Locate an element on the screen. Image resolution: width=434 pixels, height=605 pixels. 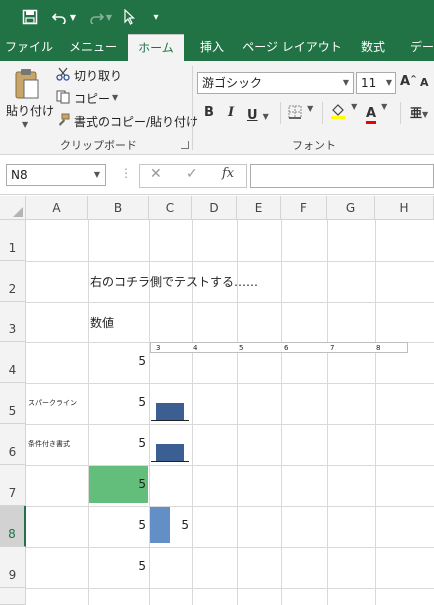
axis-label-8: 8 is located at coordinates (378, 348).